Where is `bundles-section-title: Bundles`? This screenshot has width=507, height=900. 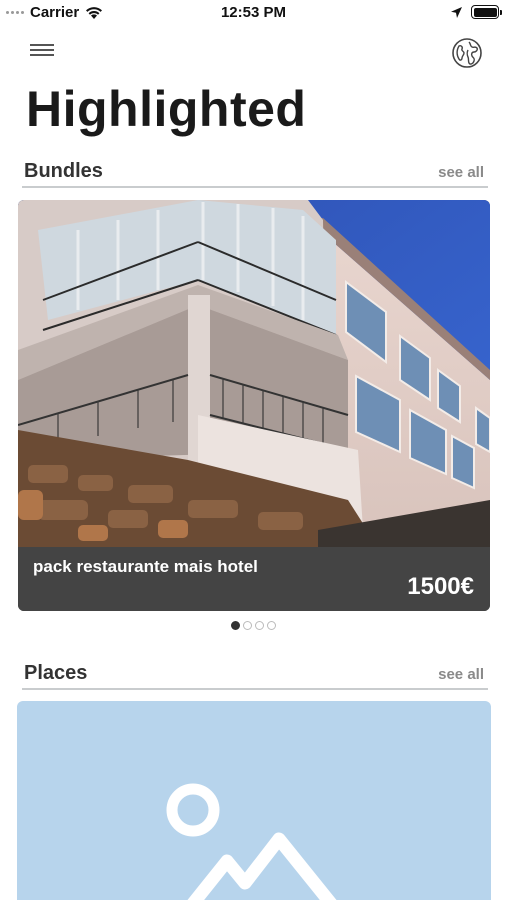 bundles-section-title: Bundles is located at coordinates (63, 171).